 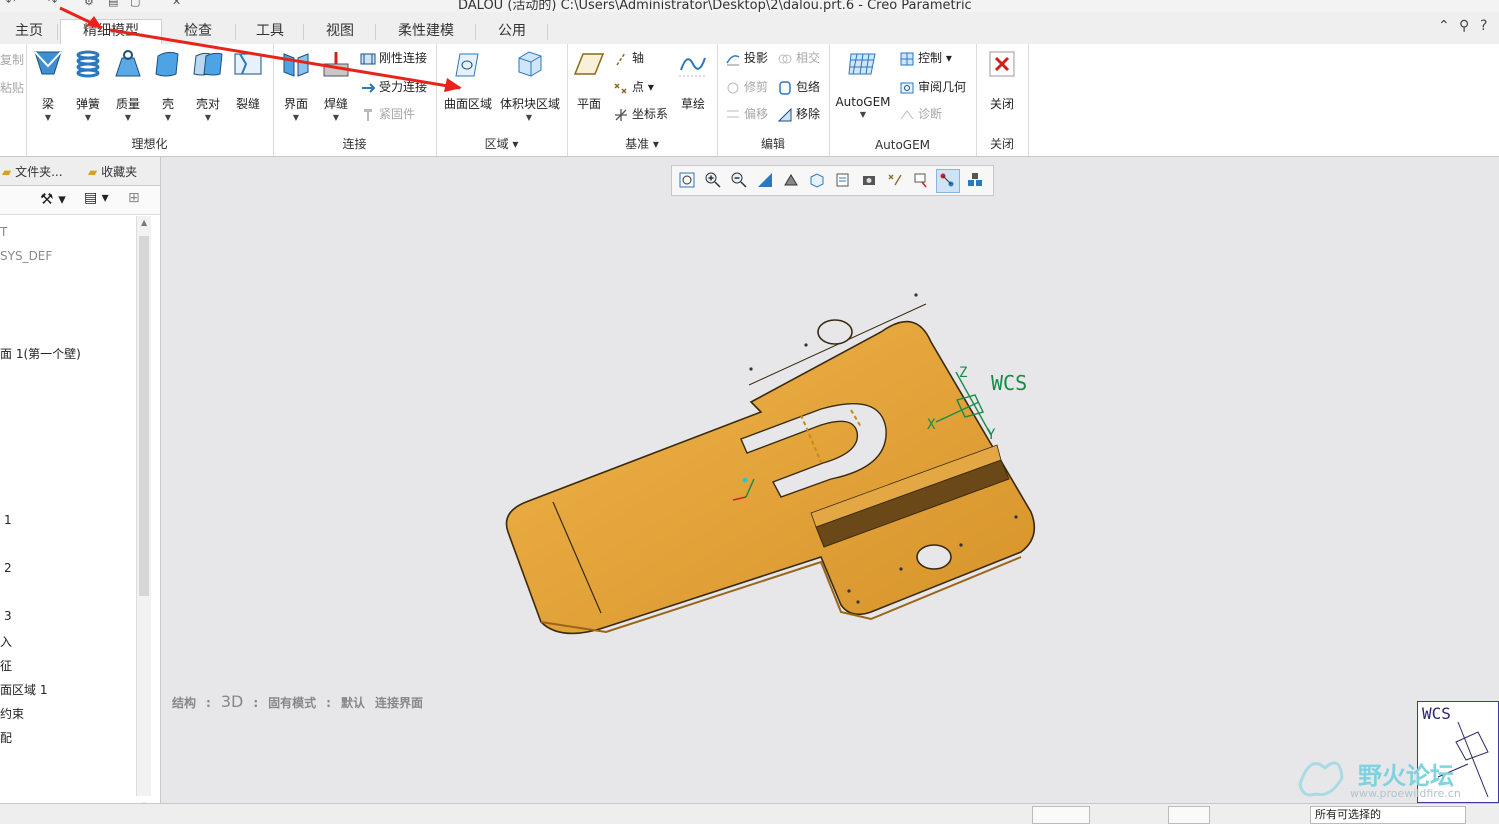 I want to click on part-hole-bottom, so click(x=934, y=557).